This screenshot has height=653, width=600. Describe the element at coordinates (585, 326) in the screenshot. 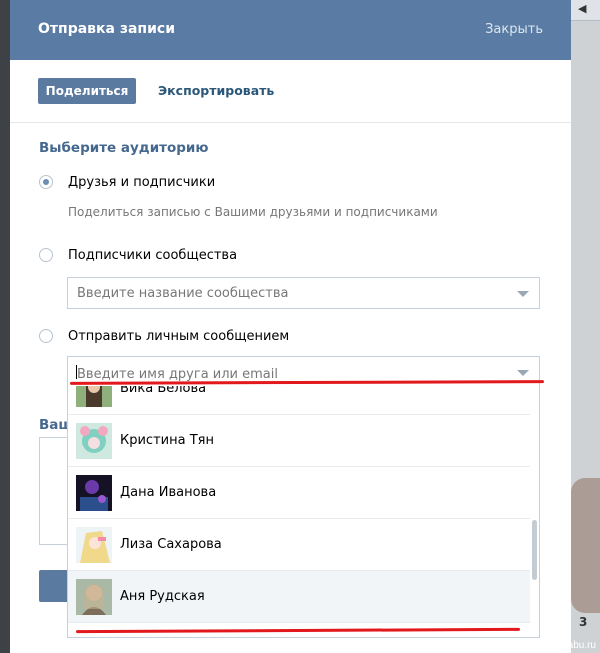

I see `page-backdrop-right: ◀ 3` at that location.